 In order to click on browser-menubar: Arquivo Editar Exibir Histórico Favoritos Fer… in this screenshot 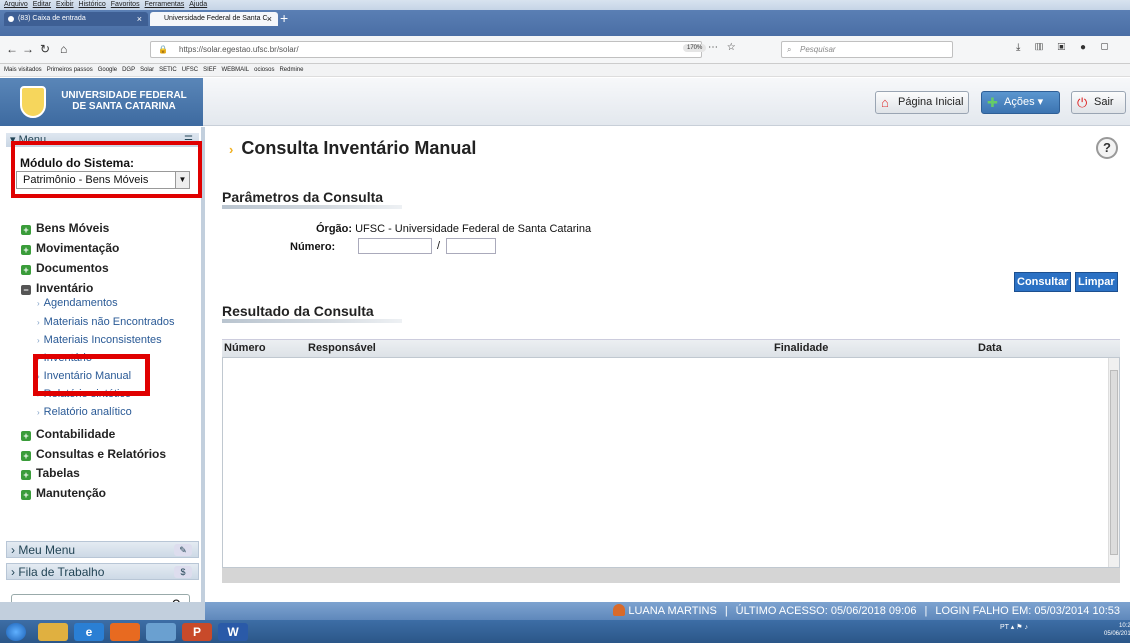, I will do `click(565, 5)`.